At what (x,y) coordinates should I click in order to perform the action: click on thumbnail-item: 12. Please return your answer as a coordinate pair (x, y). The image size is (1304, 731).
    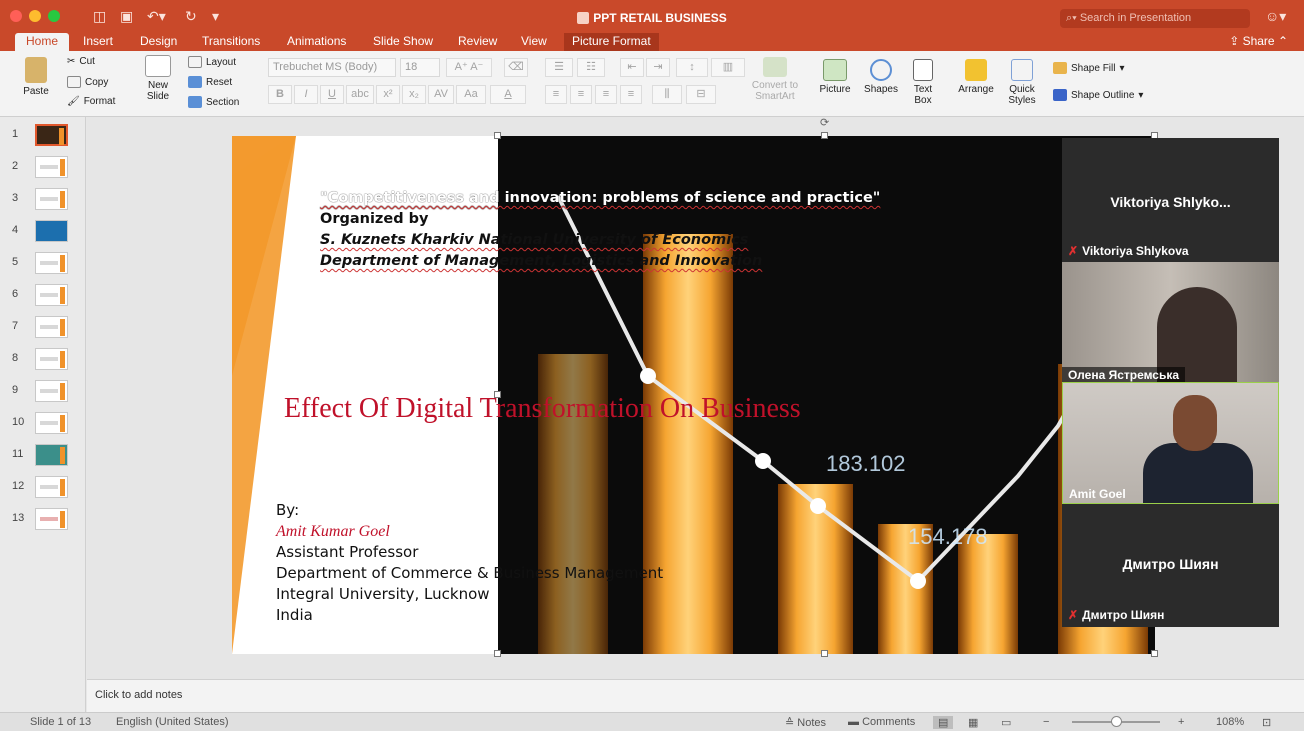
    Looking at the image, I should click on (43, 489).